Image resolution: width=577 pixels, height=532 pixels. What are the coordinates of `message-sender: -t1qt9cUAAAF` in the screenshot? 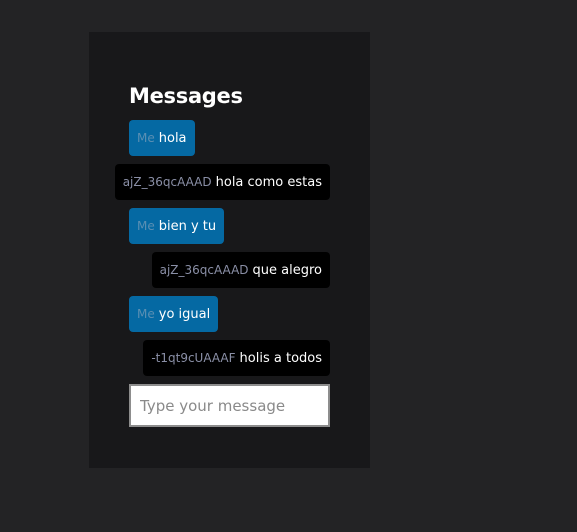 It's located at (193, 358).